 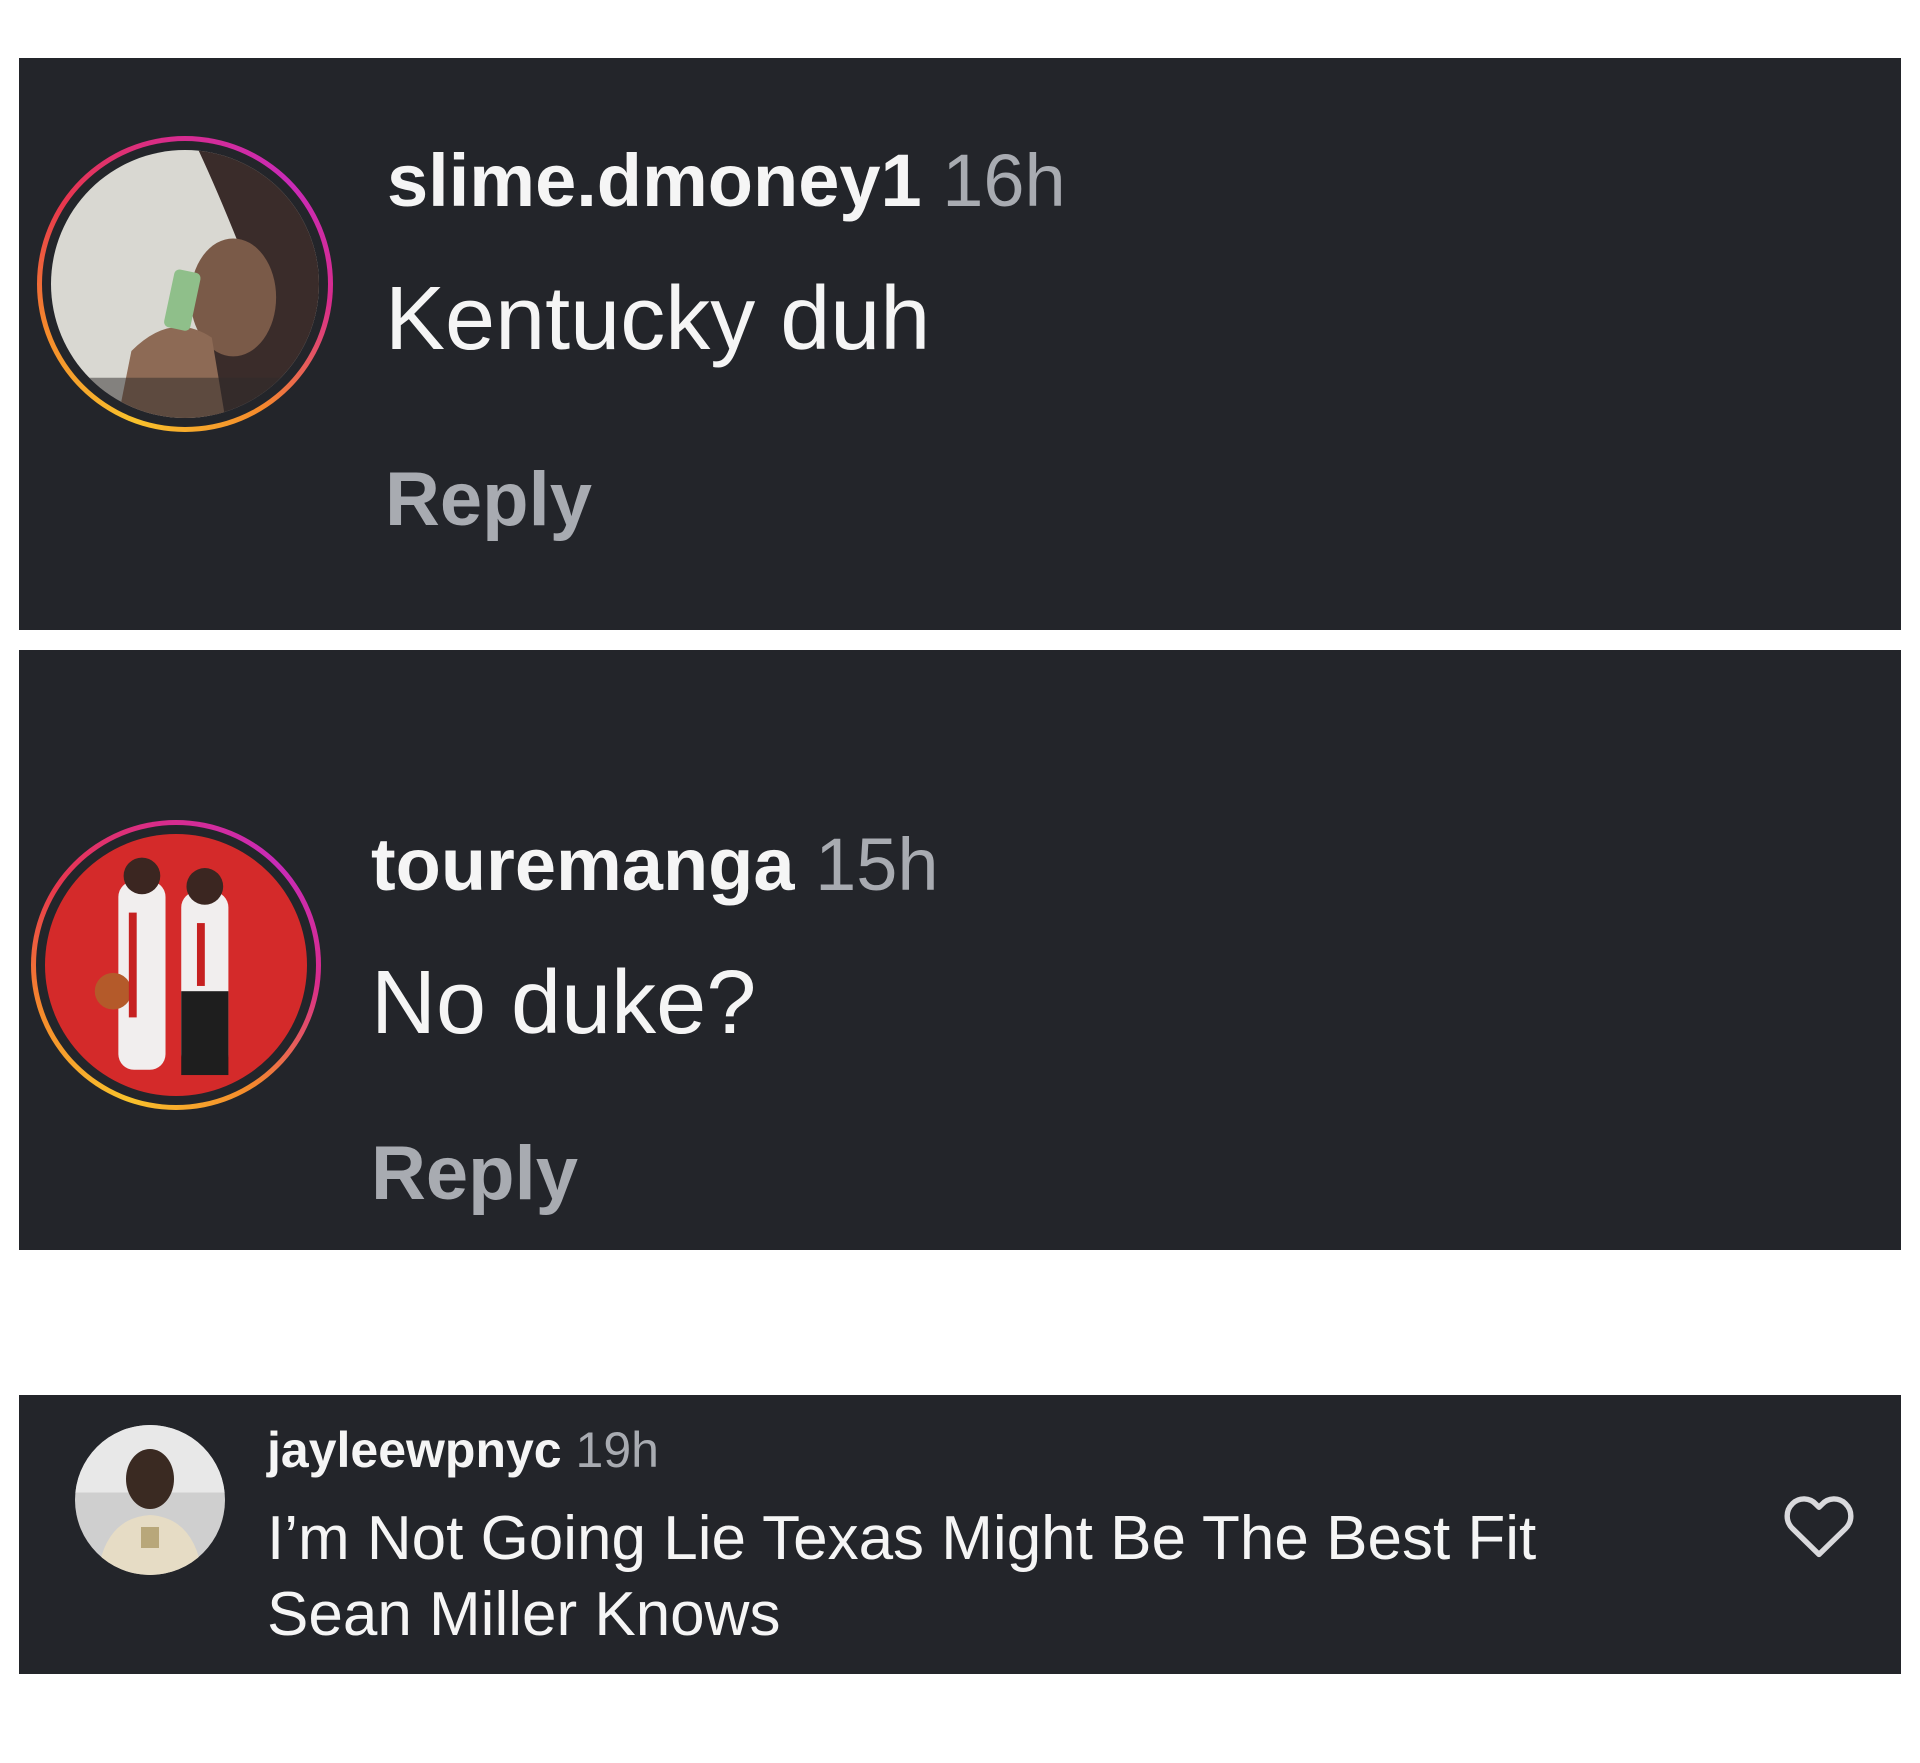 What do you see at coordinates (414, 1450) in the screenshot?
I see `username: jayleewpnyc` at bounding box center [414, 1450].